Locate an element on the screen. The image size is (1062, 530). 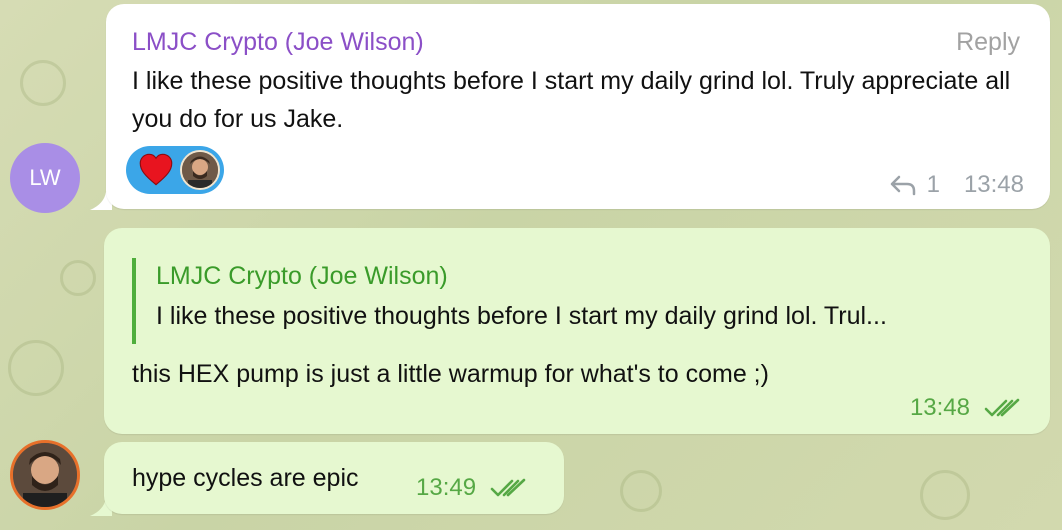
reactor-avatar is located at coordinates (200, 170).